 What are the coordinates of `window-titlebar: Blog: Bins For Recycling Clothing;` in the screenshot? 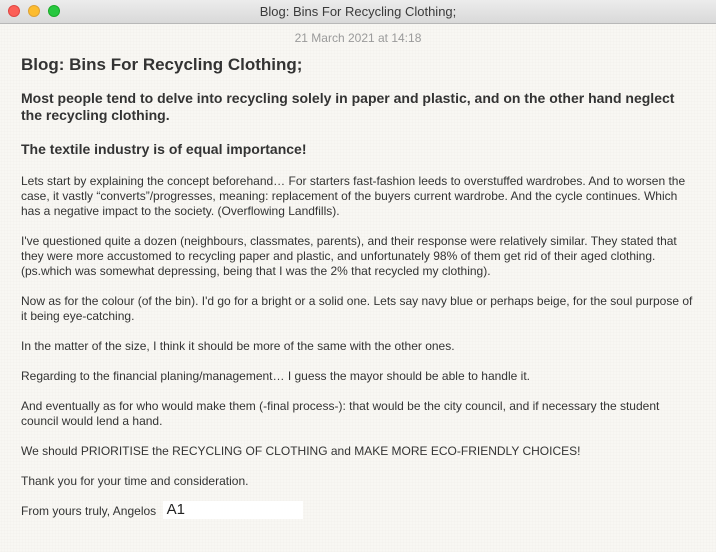 It's located at (358, 12).